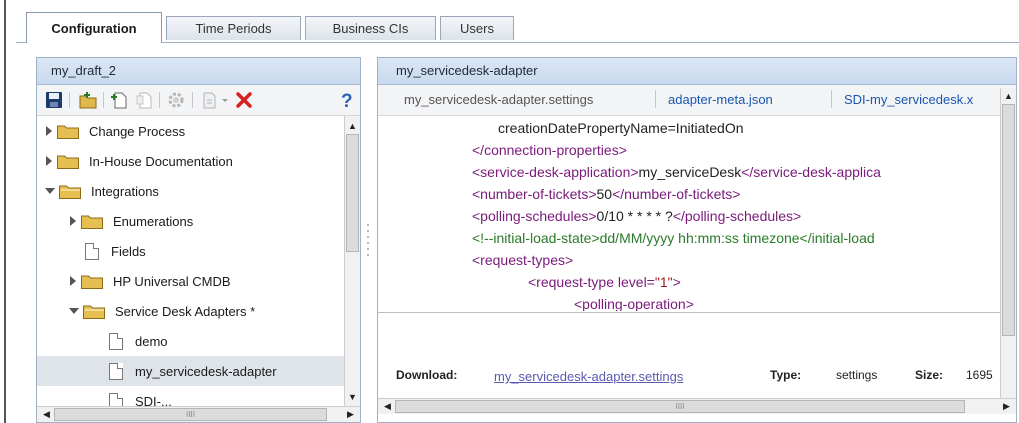  What do you see at coordinates (194, 131) in the screenshot?
I see `tree-item-change-process: Change Process` at bounding box center [194, 131].